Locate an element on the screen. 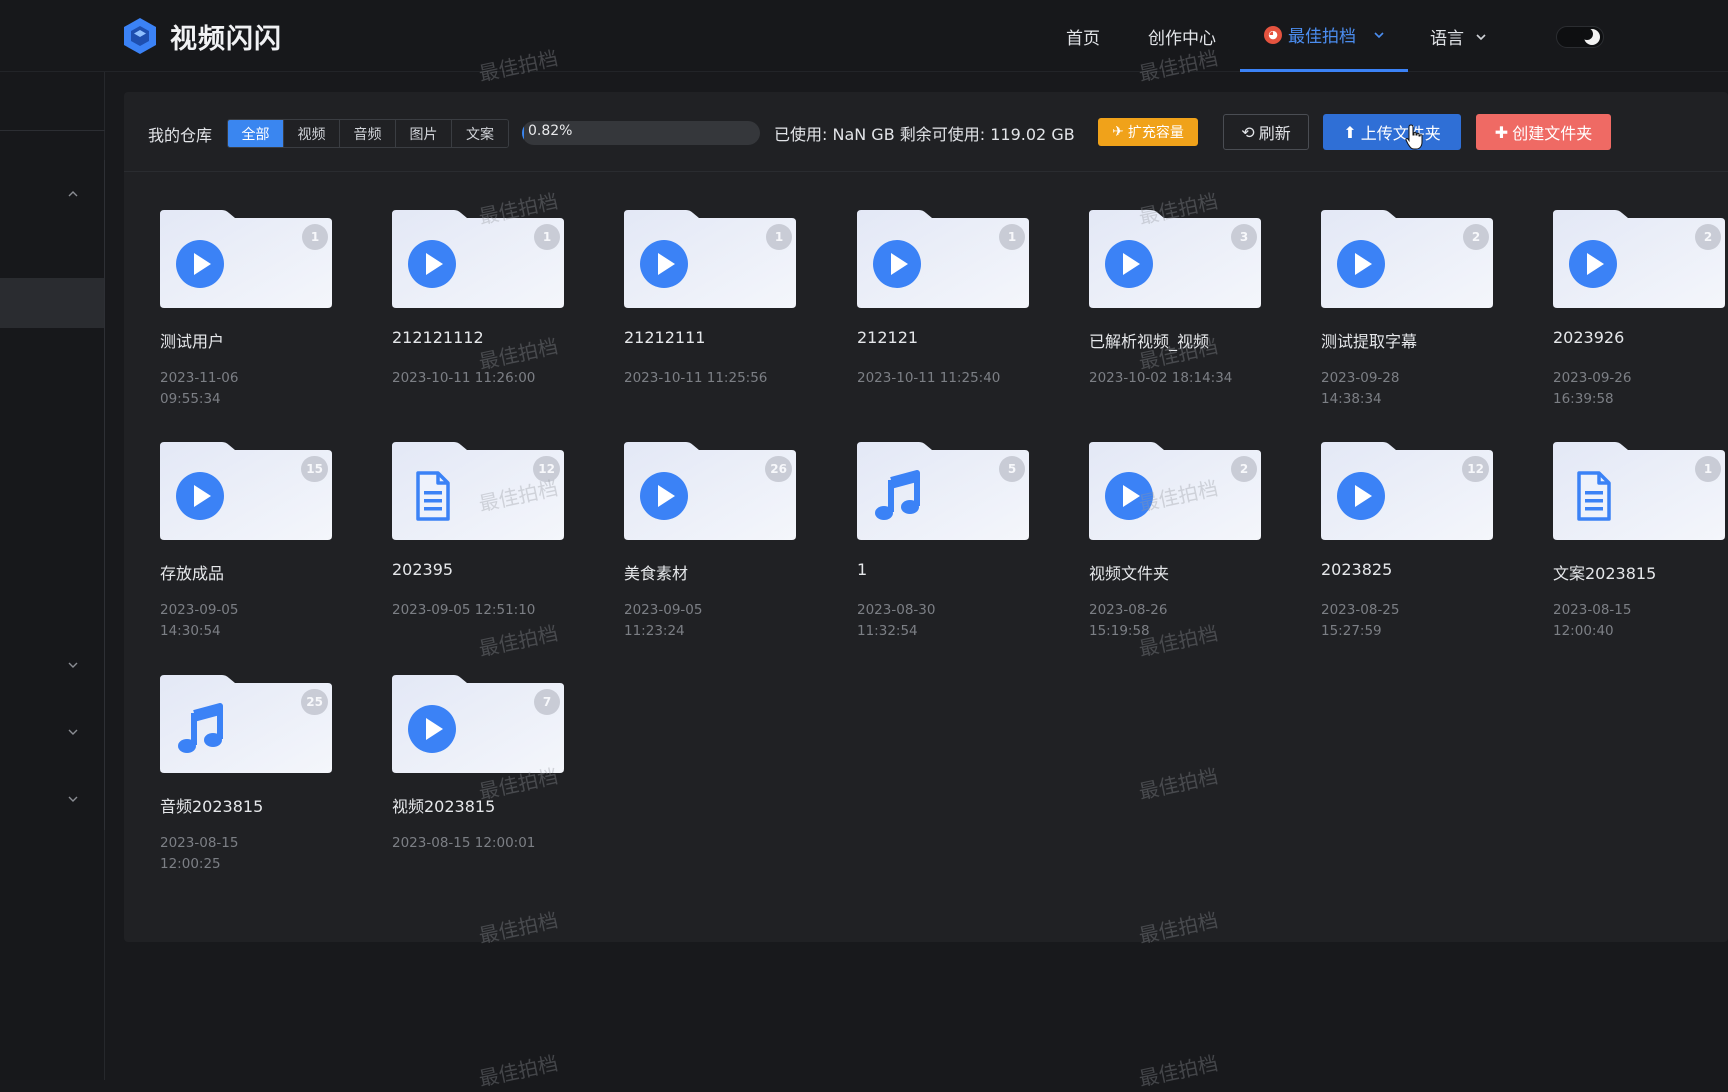 The image size is (1728, 1092). nav-language-label: 语言 is located at coordinates (1447, 39).